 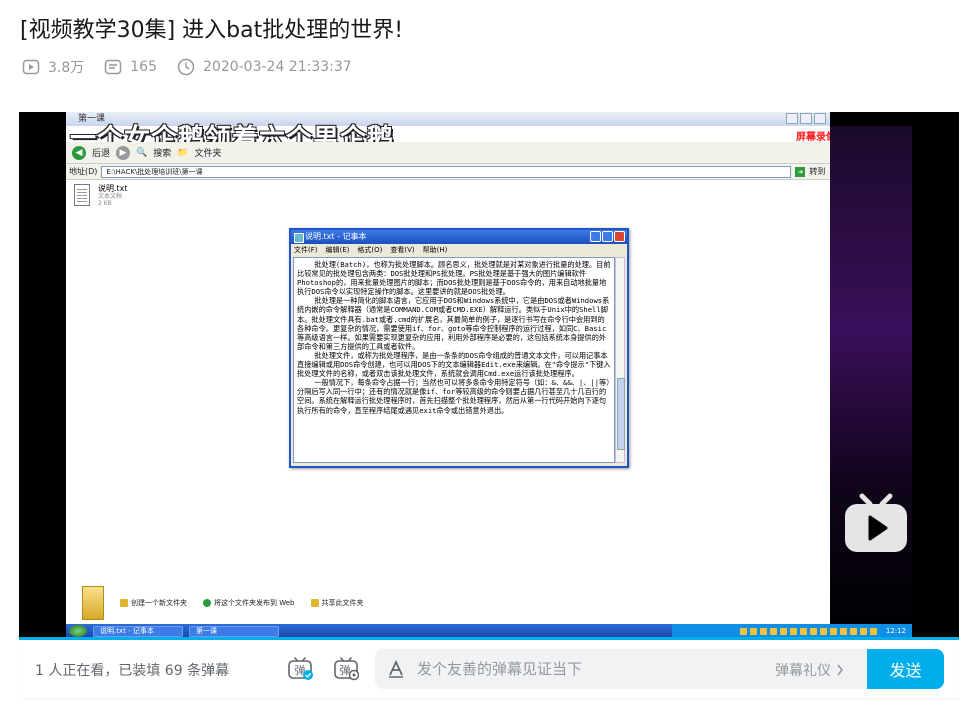 What do you see at coordinates (124, 603) in the screenshot?
I see `new-folder-icon` at bounding box center [124, 603].